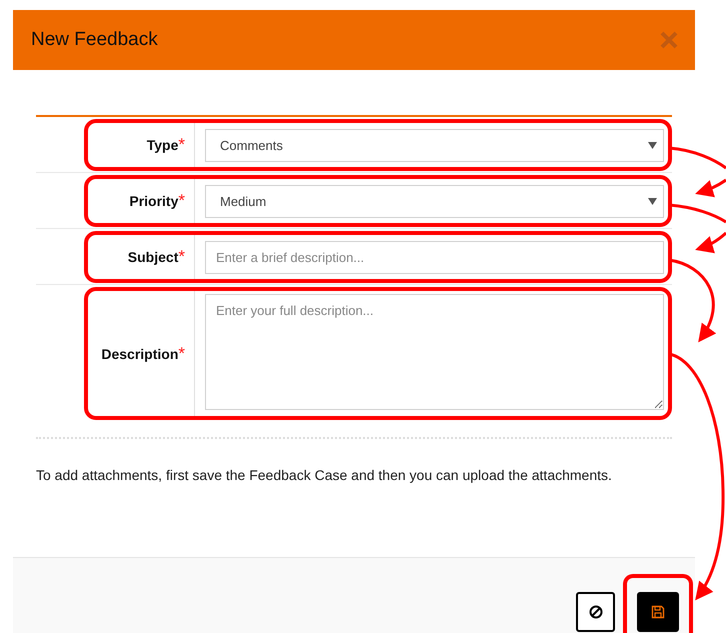 The image size is (726, 633). What do you see at coordinates (156, 257) in the screenshot?
I see `field-label: Subject*` at bounding box center [156, 257].